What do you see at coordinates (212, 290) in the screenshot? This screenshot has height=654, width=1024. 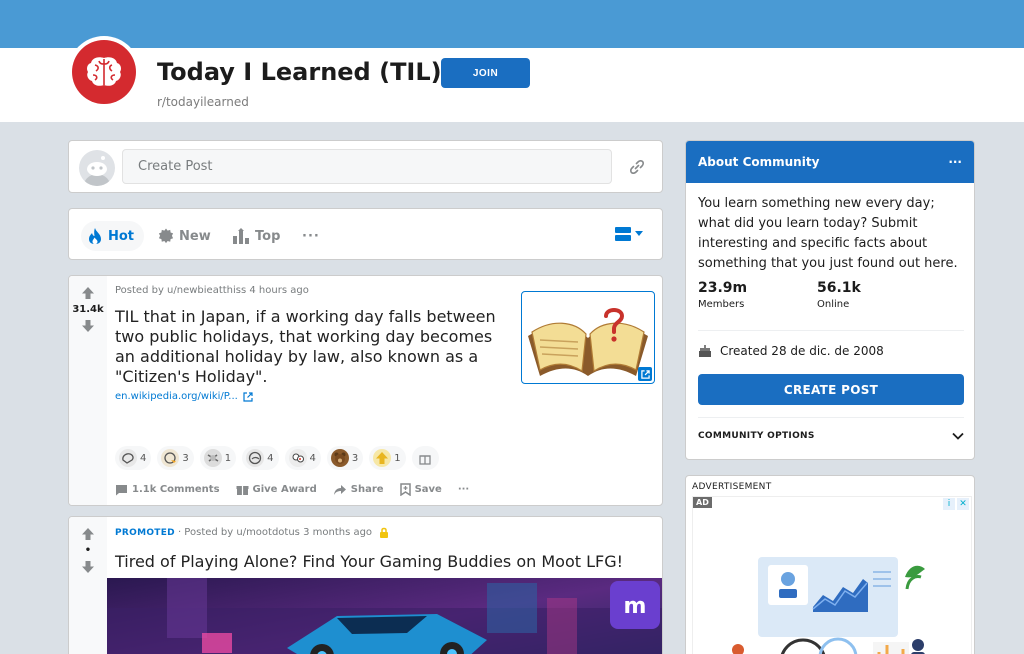 I see `post-meta: Posted by u/newbieatthiss 4 hours ago` at bounding box center [212, 290].